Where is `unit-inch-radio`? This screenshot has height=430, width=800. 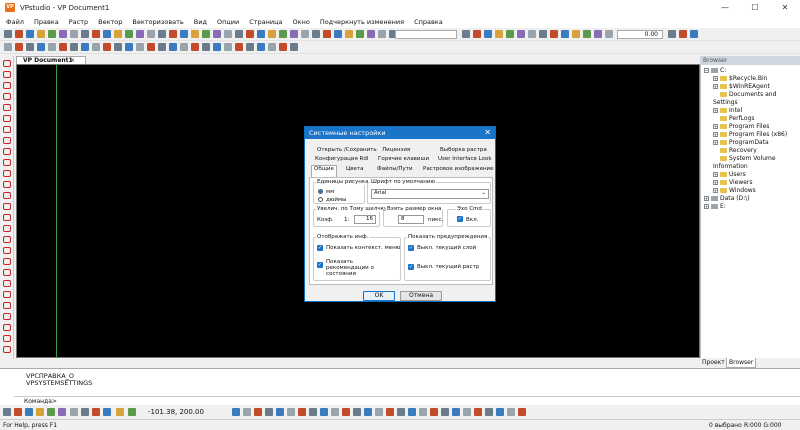
unit-inch-radio is located at coordinates (320, 199).